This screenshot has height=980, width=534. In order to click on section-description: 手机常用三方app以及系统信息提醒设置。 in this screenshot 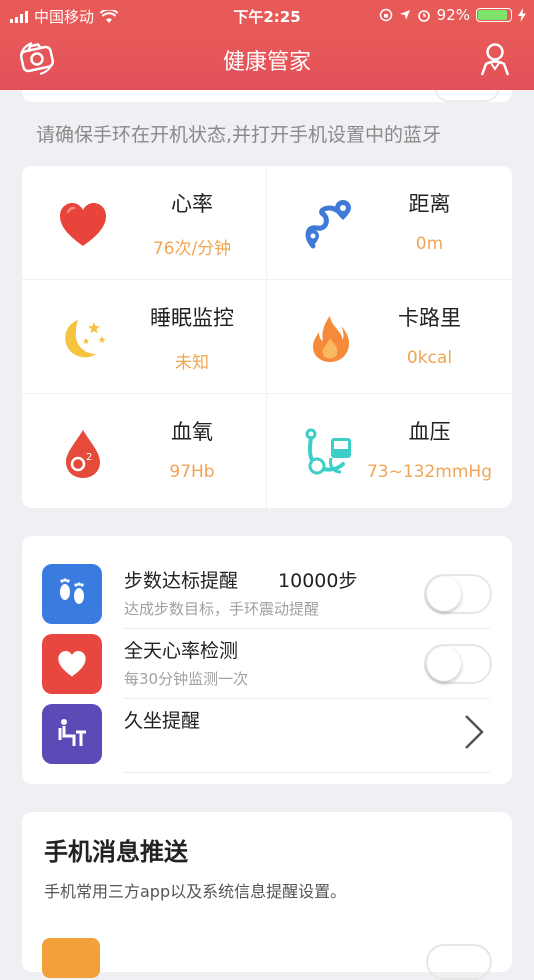, I will do `click(195, 891)`.